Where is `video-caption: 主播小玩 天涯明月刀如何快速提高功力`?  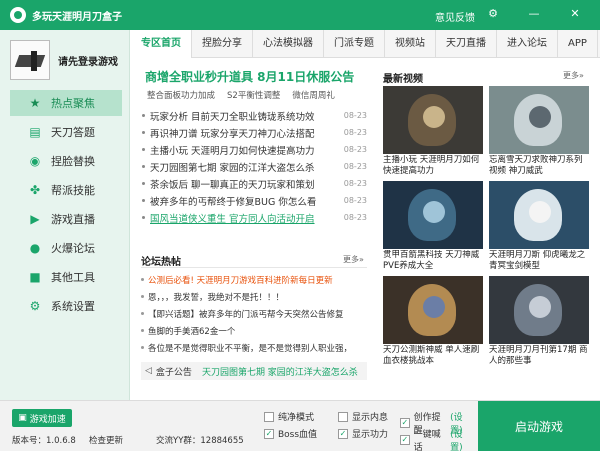 video-caption: 主播小玩 天涯明月刀如何快速提高功力 is located at coordinates (433, 167).